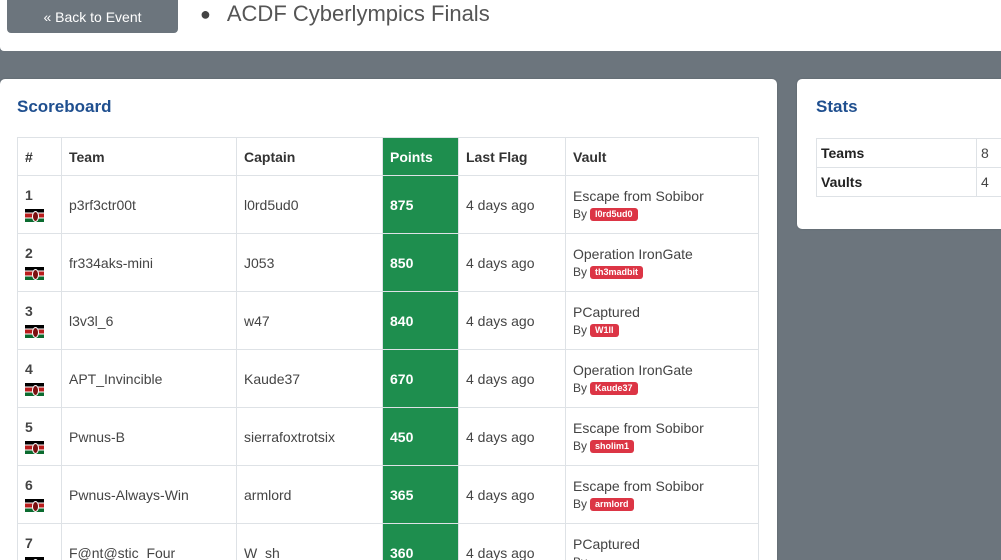  What do you see at coordinates (39, 494) in the screenshot?
I see `rank-cell: 6` at bounding box center [39, 494].